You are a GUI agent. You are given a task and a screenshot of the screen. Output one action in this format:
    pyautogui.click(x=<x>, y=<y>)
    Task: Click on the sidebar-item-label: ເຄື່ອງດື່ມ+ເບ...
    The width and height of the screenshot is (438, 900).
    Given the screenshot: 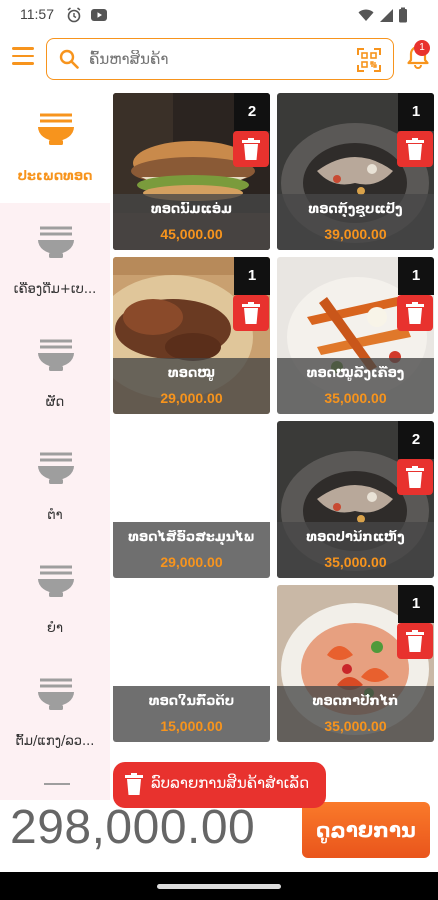 What is the action you would take?
    pyautogui.click(x=55, y=289)
    